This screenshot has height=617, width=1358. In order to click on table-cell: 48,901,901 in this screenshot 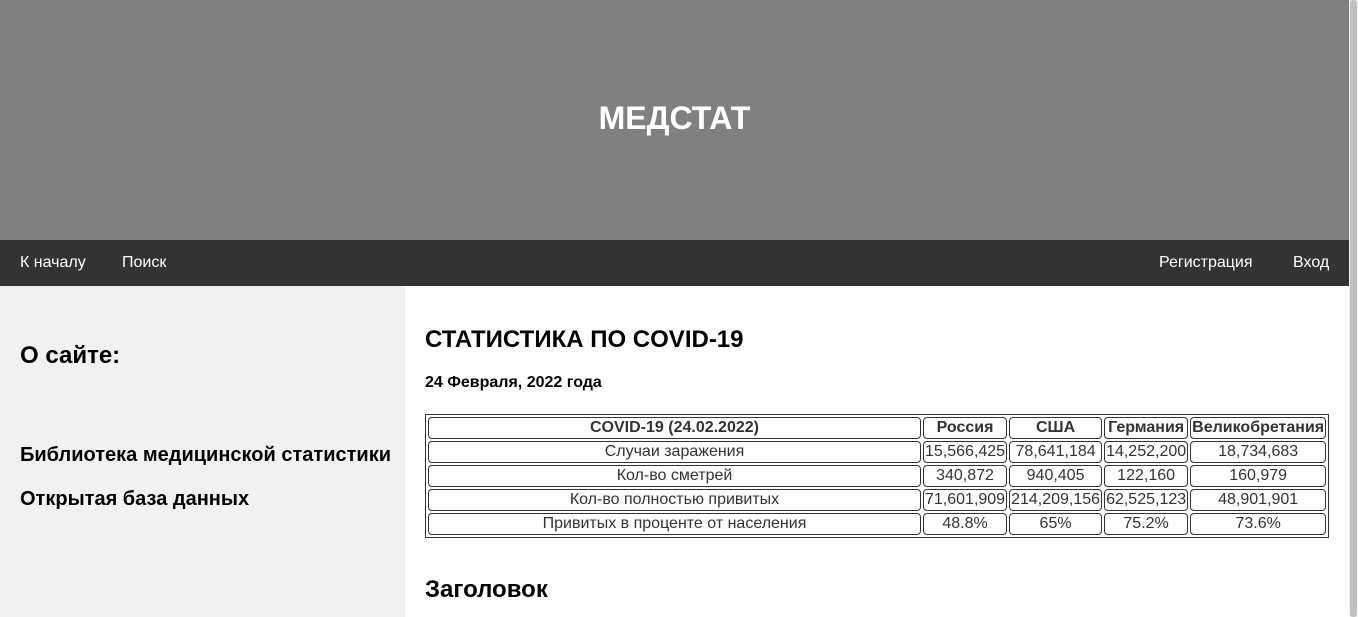, I will do `click(1258, 500)`.